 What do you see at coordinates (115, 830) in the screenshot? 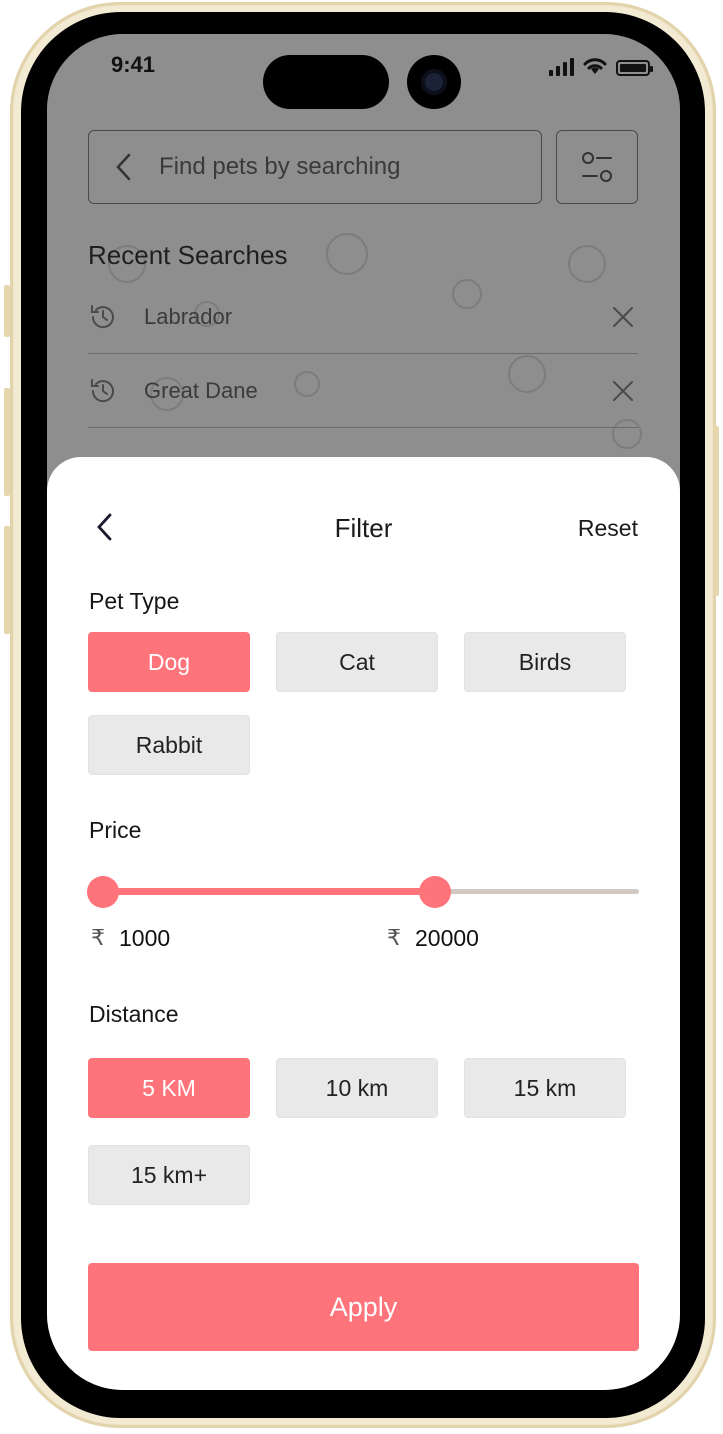
I see `price-label: Price` at bounding box center [115, 830].